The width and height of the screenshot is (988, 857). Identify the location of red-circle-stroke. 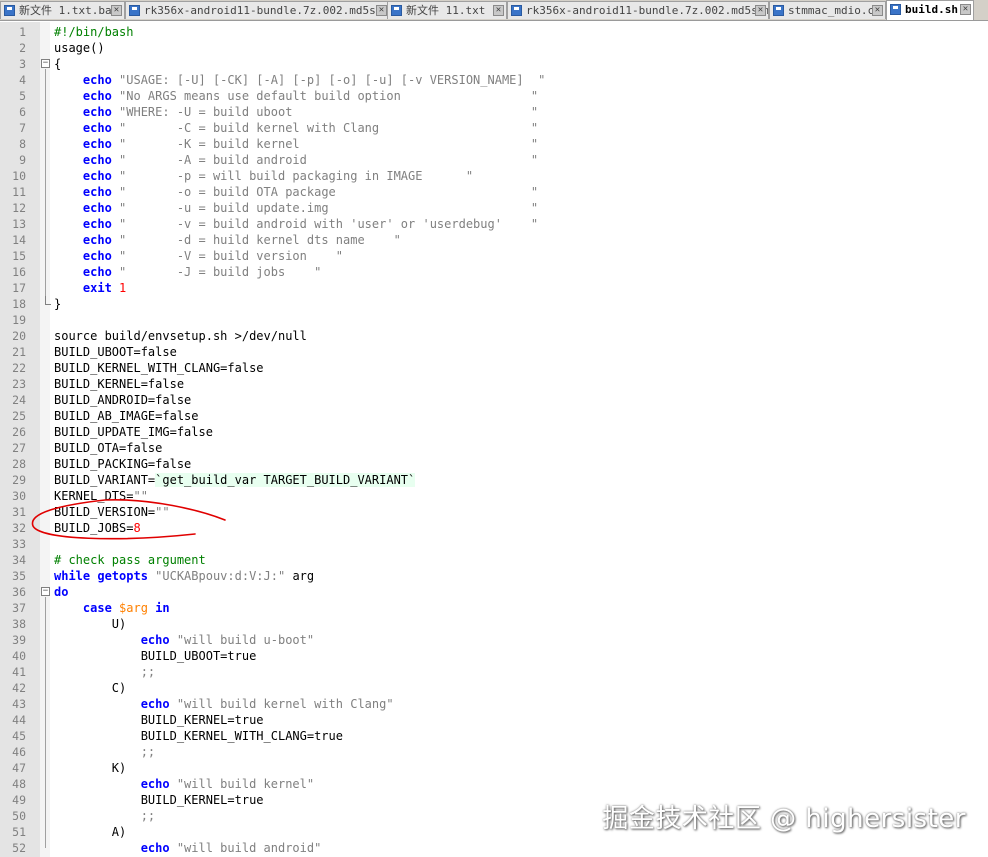
(128, 519).